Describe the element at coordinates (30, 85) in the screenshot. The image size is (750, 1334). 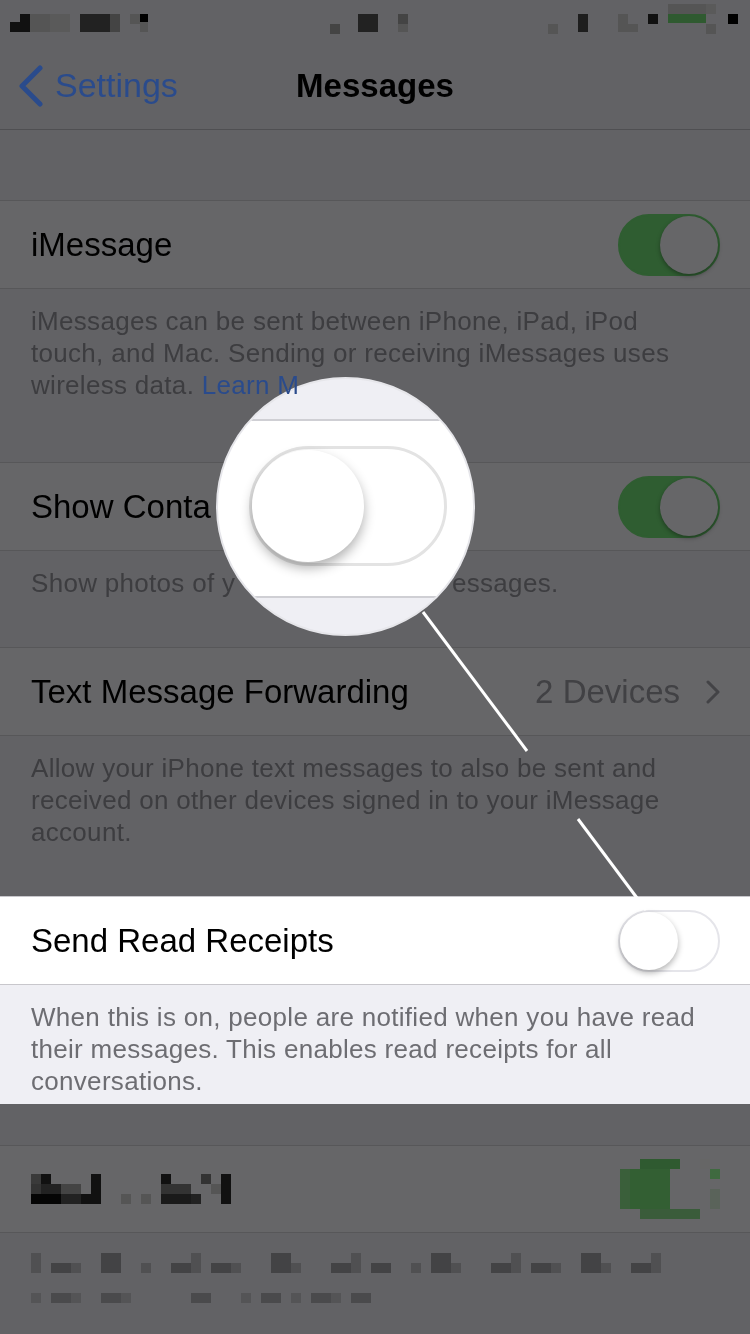
I see `back-chevron-icon` at that location.